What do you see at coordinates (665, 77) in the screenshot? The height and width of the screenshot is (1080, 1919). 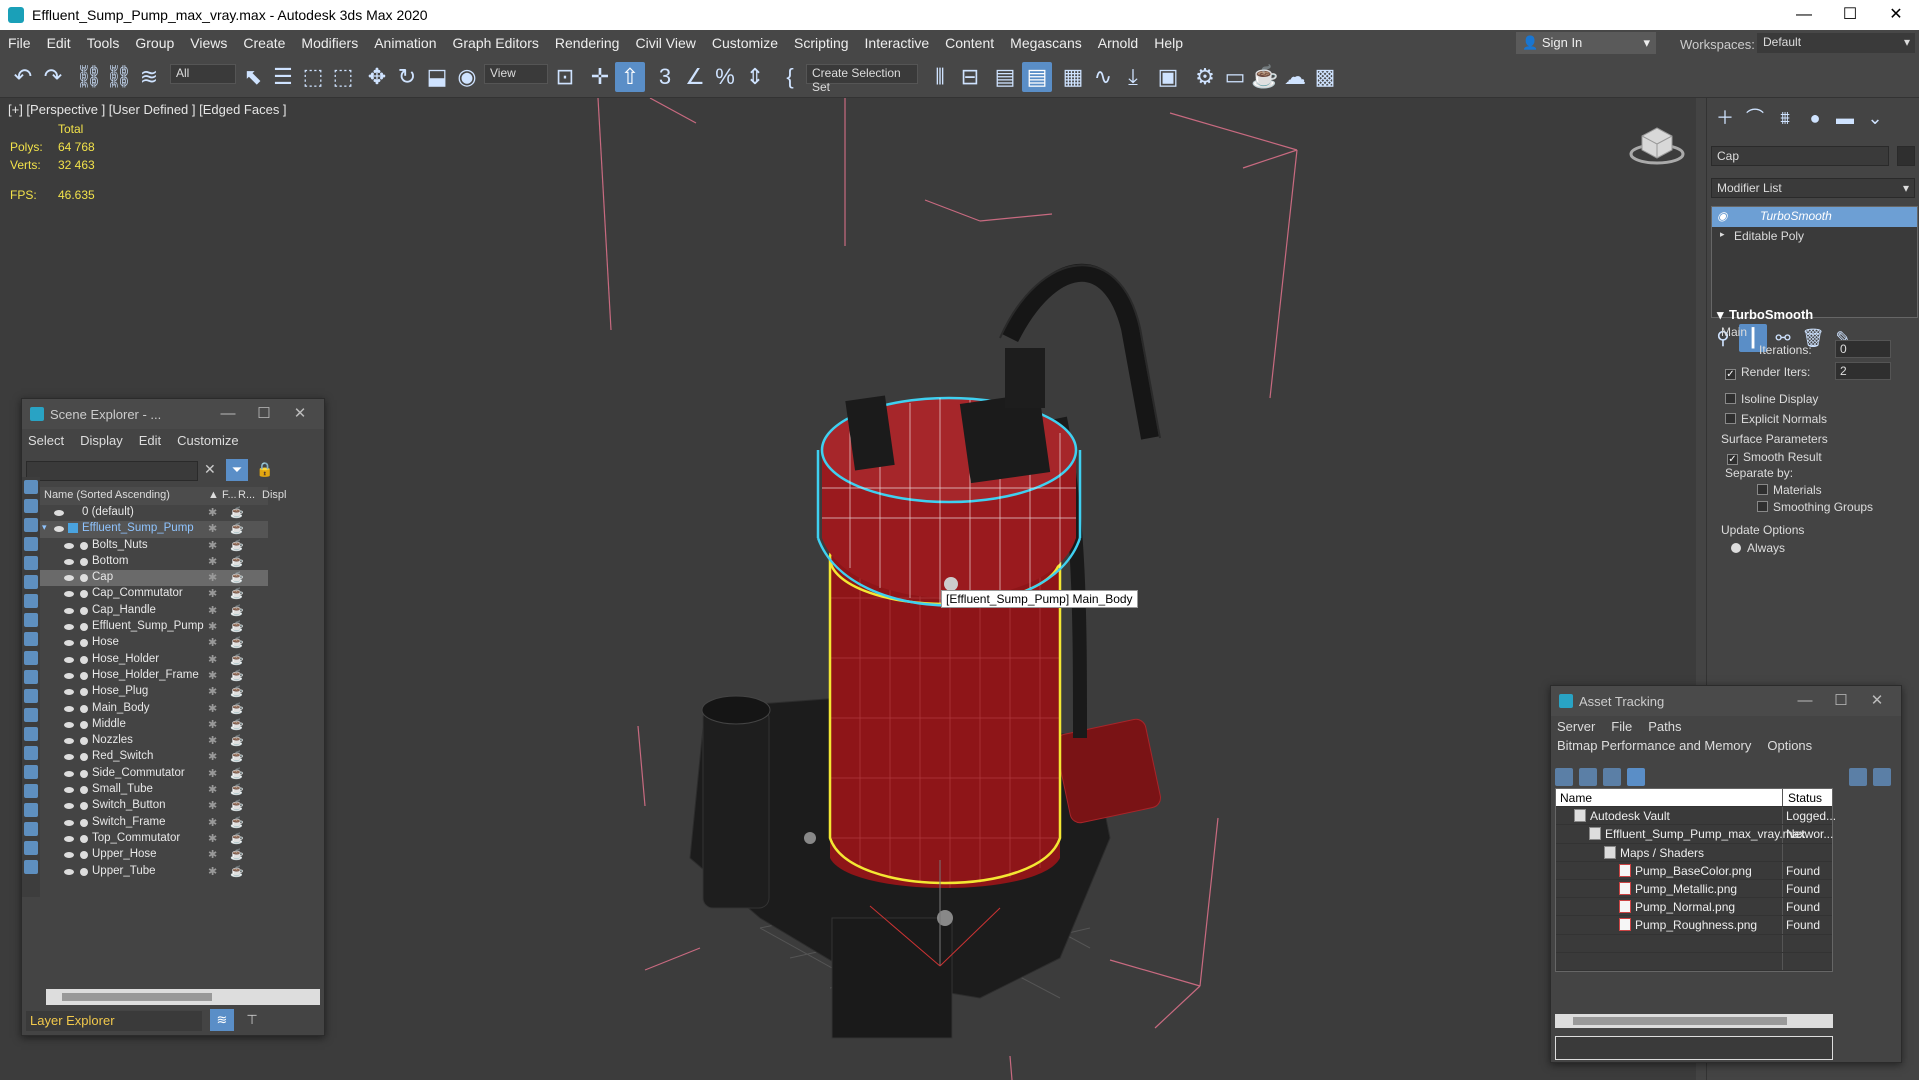 I see `snaps-toggle-icon: 3` at bounding box center [665, 77].